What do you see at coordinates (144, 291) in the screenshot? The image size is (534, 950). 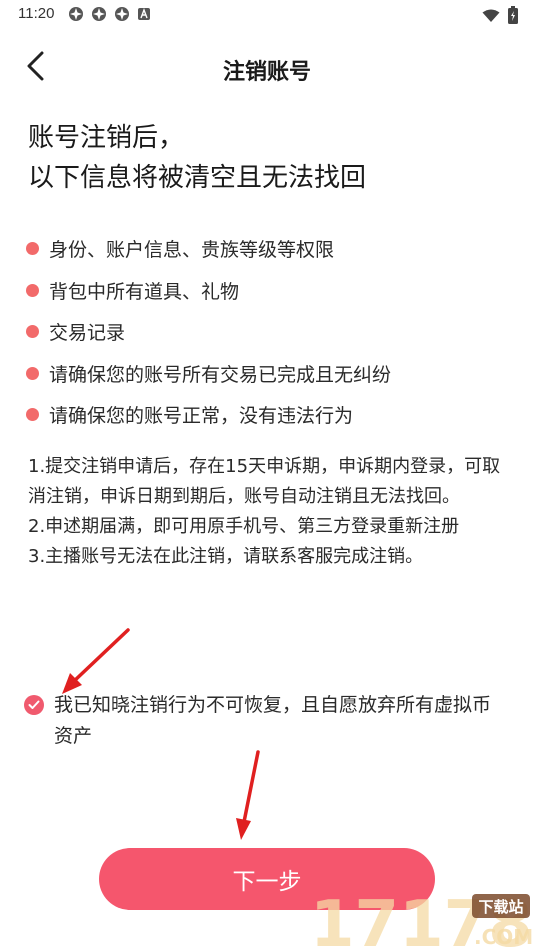 I see `list-item-text: 背包中所有道具、礼物` at bounding box center [144, 291].